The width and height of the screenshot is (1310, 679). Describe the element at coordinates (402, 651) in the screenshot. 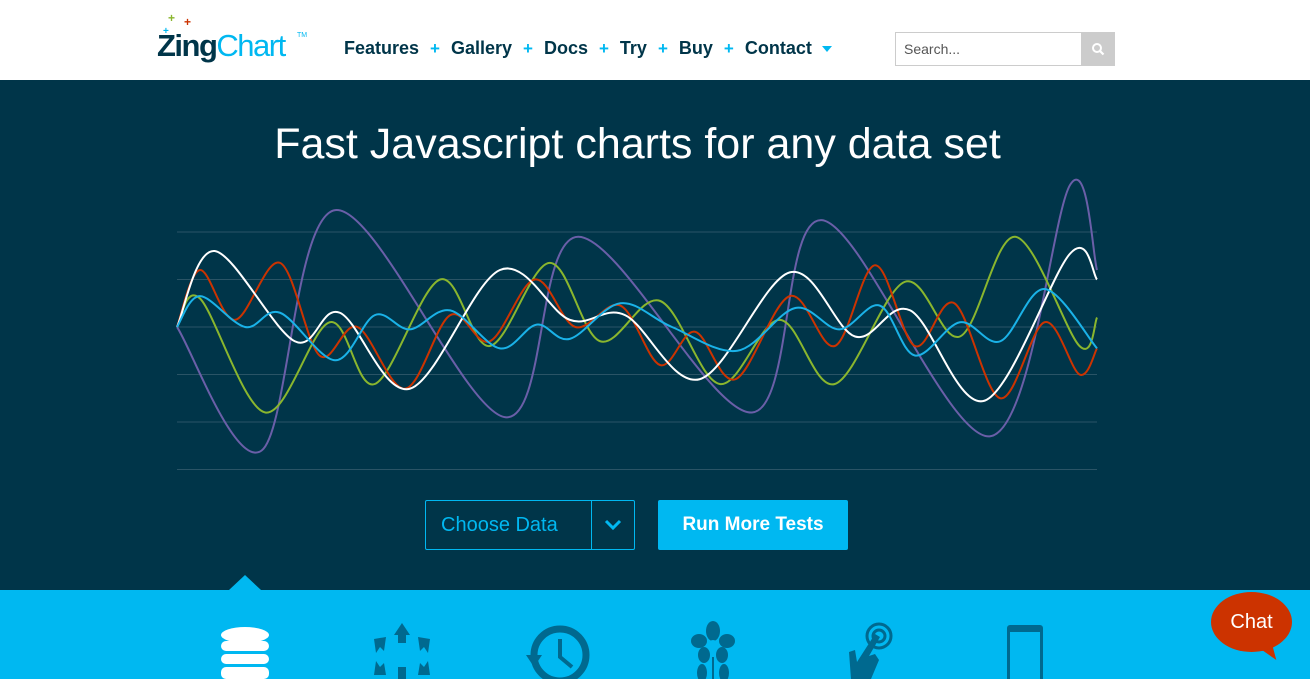

I see `arrows-network-icon` at that location.